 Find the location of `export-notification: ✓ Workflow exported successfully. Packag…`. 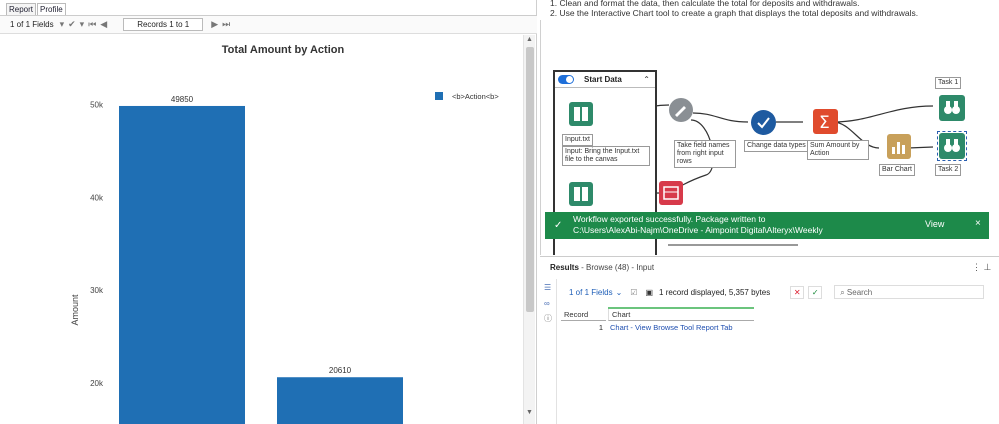

export-notification: ✓ Workflow exported successfully. Packag… is located at coordinates (767, 225).